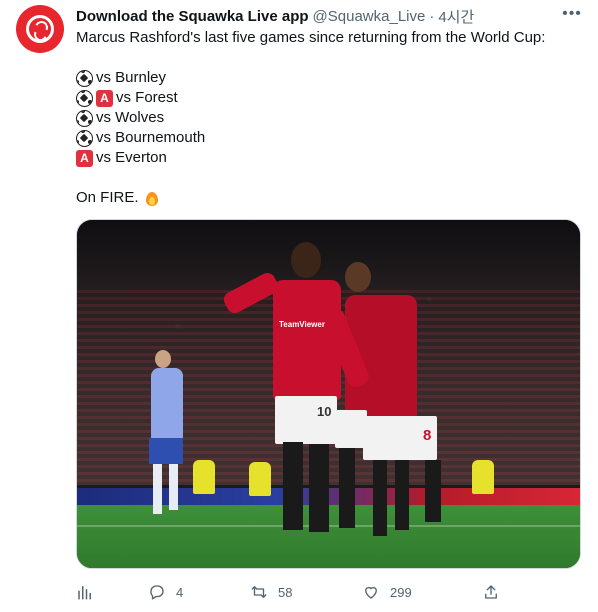  I want to click on like-count: 299, so click(401, 592).